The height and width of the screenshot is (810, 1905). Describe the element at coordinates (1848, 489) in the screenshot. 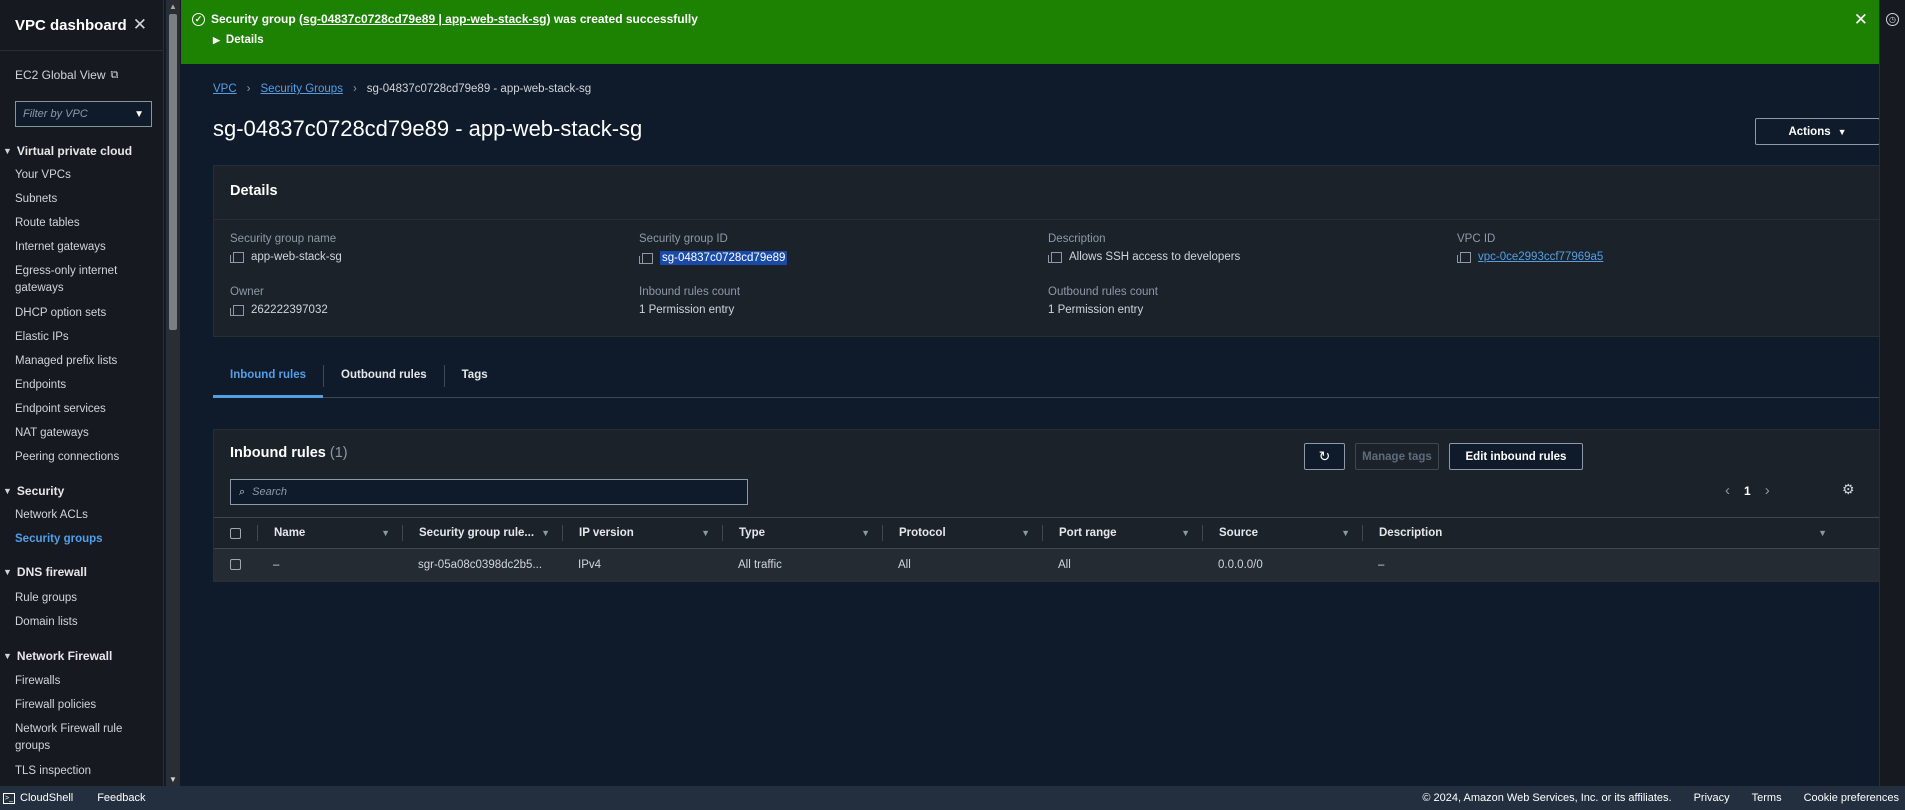

I see `gear-icon: ⚙` at that location.